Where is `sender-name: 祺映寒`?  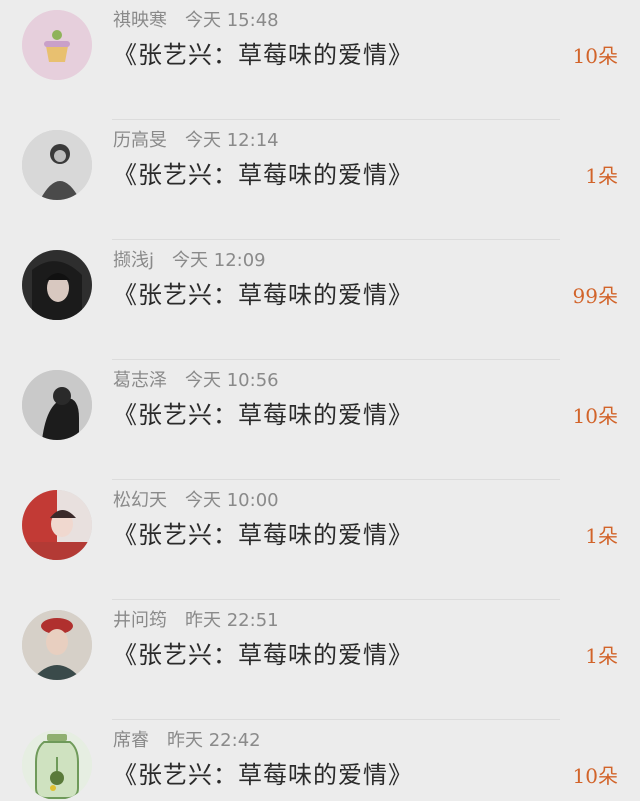 sender-name: 祺映寒 is located at coordinates (140, 20).